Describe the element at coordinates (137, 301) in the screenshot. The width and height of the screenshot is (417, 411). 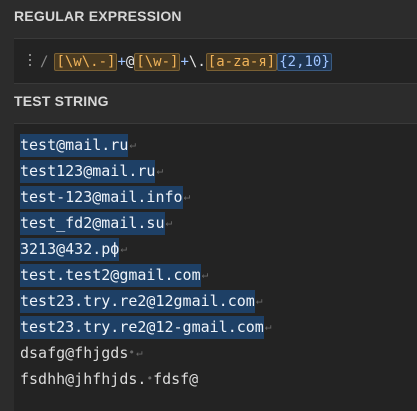
I see `match-highlight: test23.try.re2@12gmail.com` at that location.